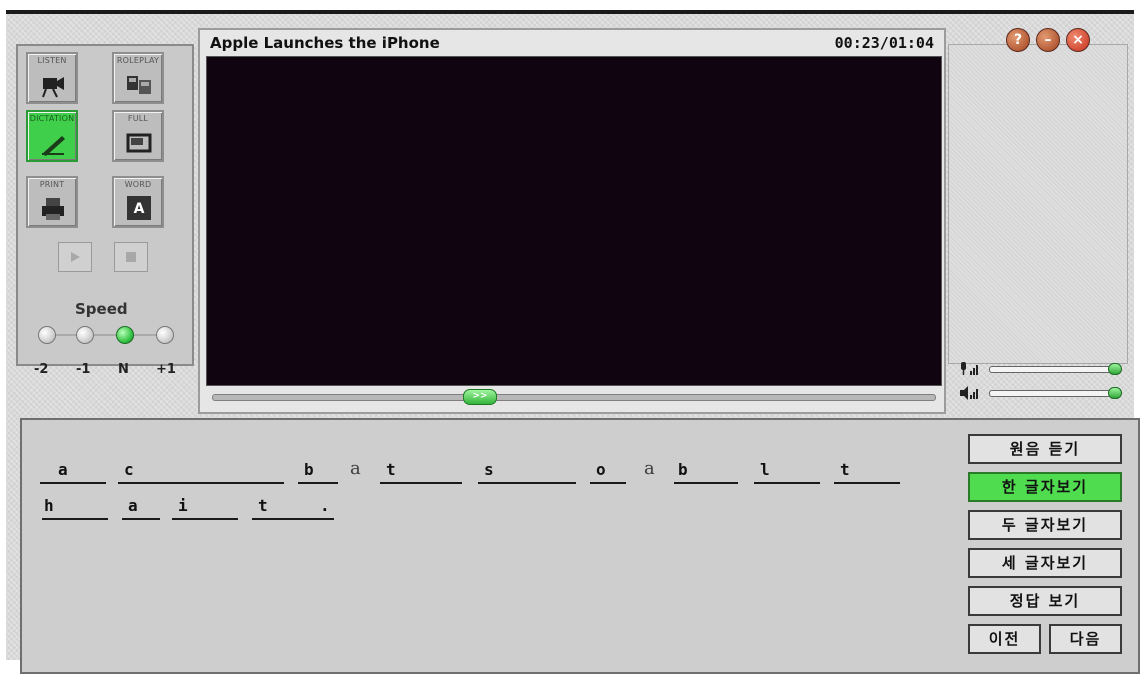 The height and width of the screenshot is (674, 1140). Describe the element at coordinates (1045, 449) in the screenshot. I see `original-audio-button: 원음 듣기` at that location.